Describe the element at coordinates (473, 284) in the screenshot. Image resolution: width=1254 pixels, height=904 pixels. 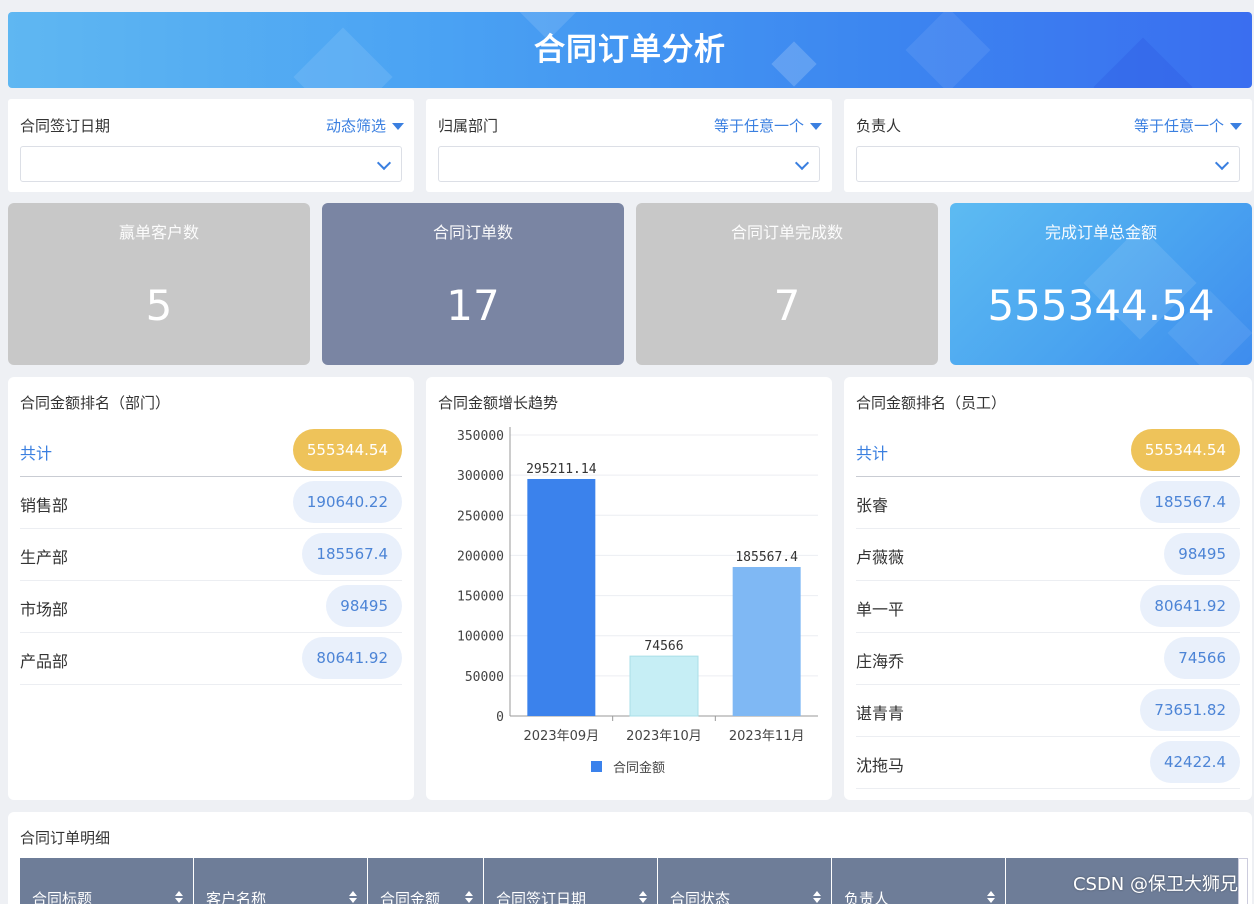
I see `kpi-contract-orders: 合同订单数 17` at that location.